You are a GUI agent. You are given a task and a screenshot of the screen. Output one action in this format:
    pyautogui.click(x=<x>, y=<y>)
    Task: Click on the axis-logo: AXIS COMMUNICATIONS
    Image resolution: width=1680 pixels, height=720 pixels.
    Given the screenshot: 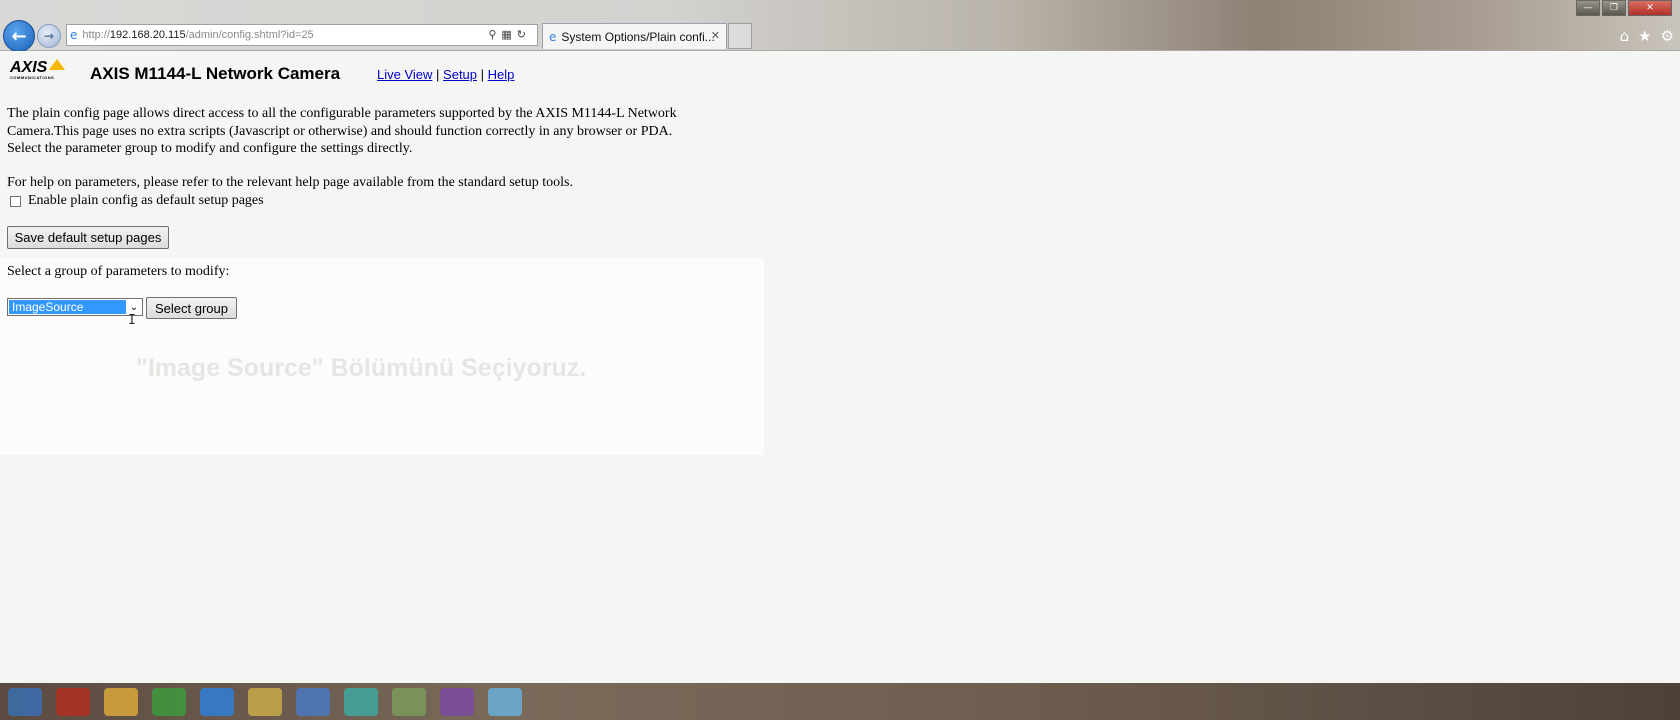 What is the action you would take?
    pyautogui.click(x=38, y=69)
    